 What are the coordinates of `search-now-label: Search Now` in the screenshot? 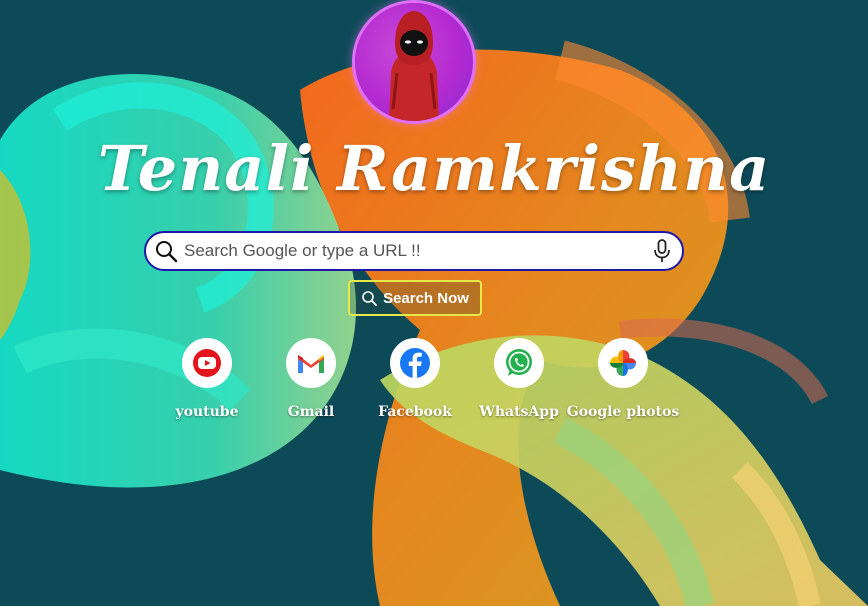 It's located at (426, 298).